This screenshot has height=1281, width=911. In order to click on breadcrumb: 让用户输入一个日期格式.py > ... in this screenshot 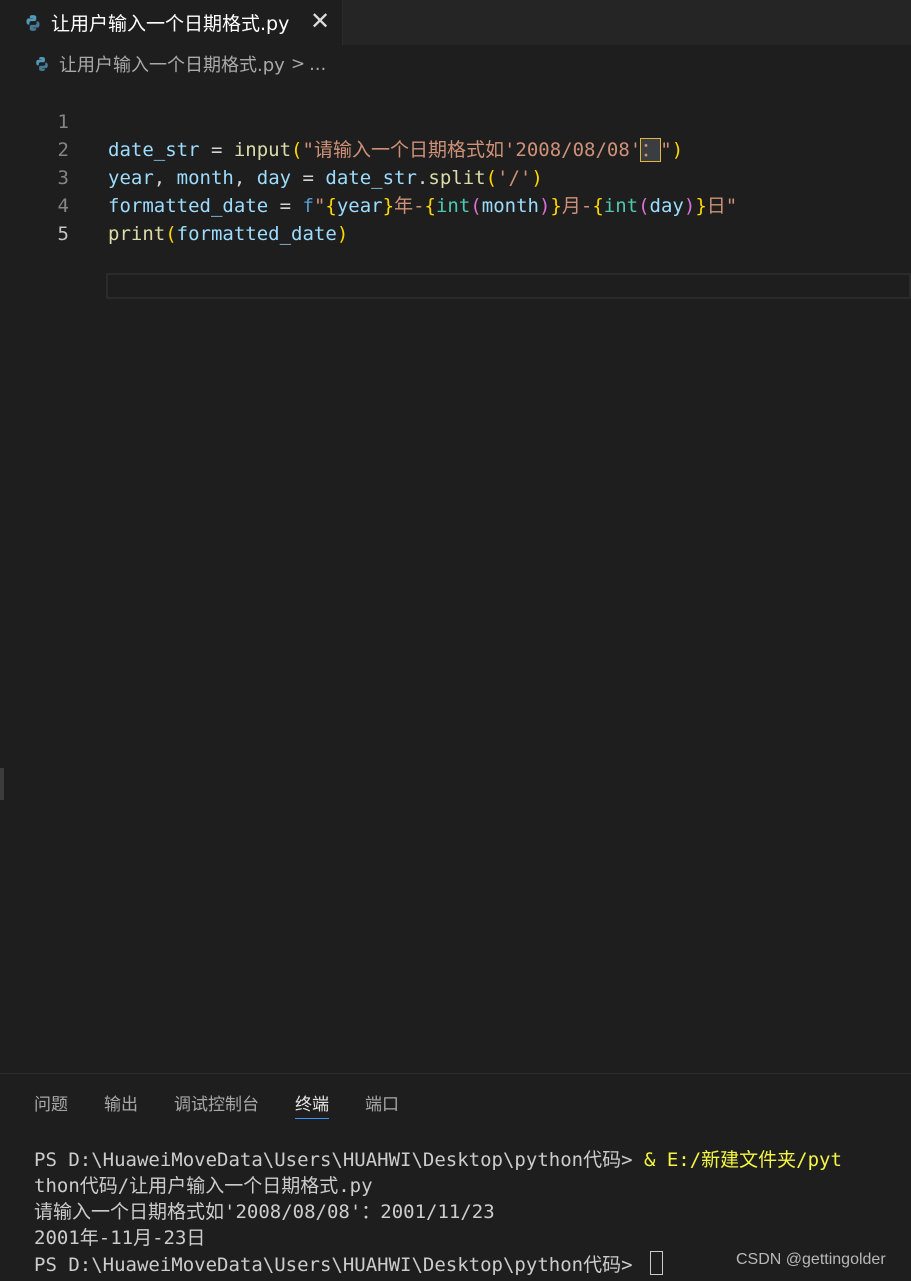, I will do `click(180, 64)`.